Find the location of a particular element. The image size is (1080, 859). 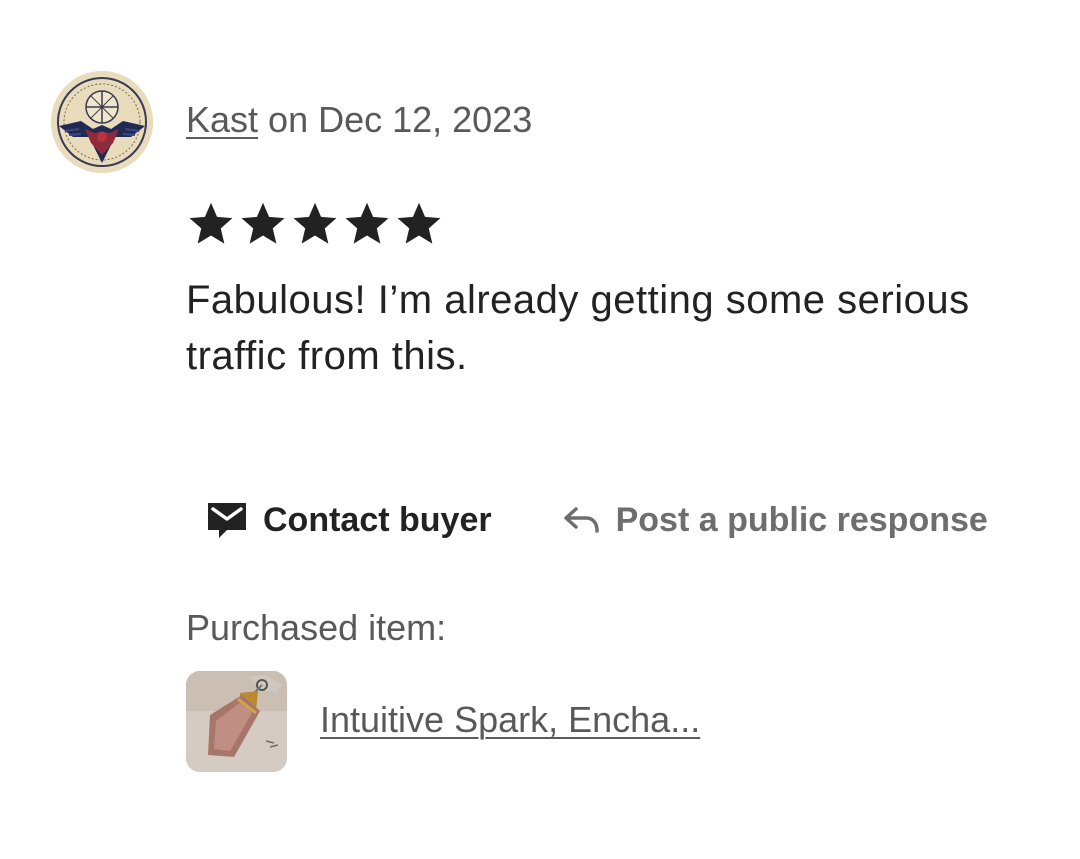

review-actions: Contact buyer Post a public response is located at coordinates (596, 520).